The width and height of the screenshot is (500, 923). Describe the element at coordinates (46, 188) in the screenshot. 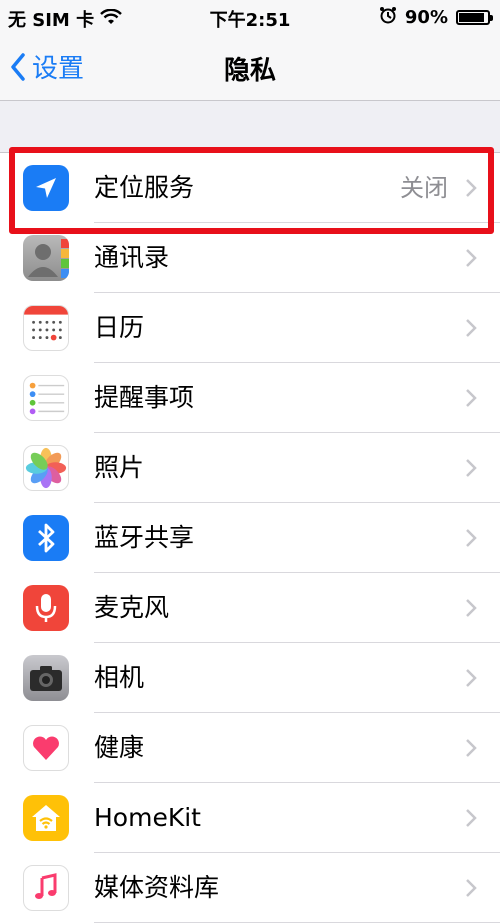

I see `location-arrow-icon` at that location.